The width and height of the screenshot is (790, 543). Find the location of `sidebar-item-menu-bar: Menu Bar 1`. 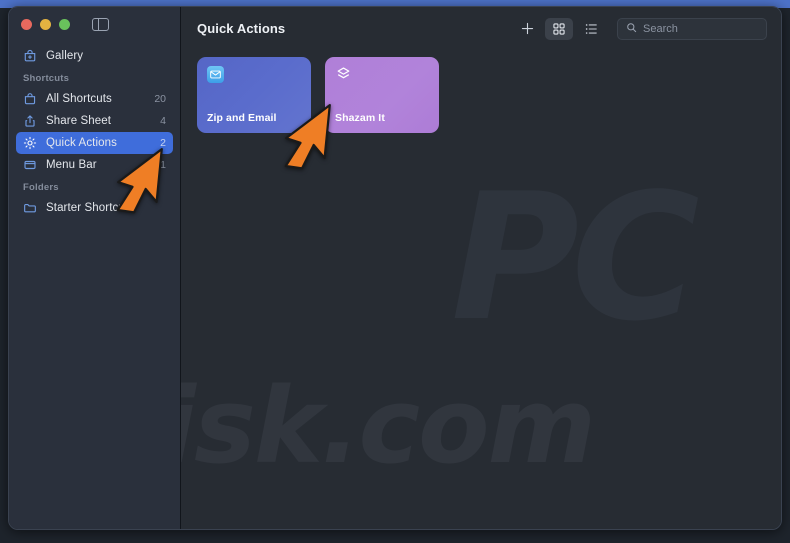

sidebar-item-menu-bar: Menu Bar 1 is located at coordinates (94, 165).